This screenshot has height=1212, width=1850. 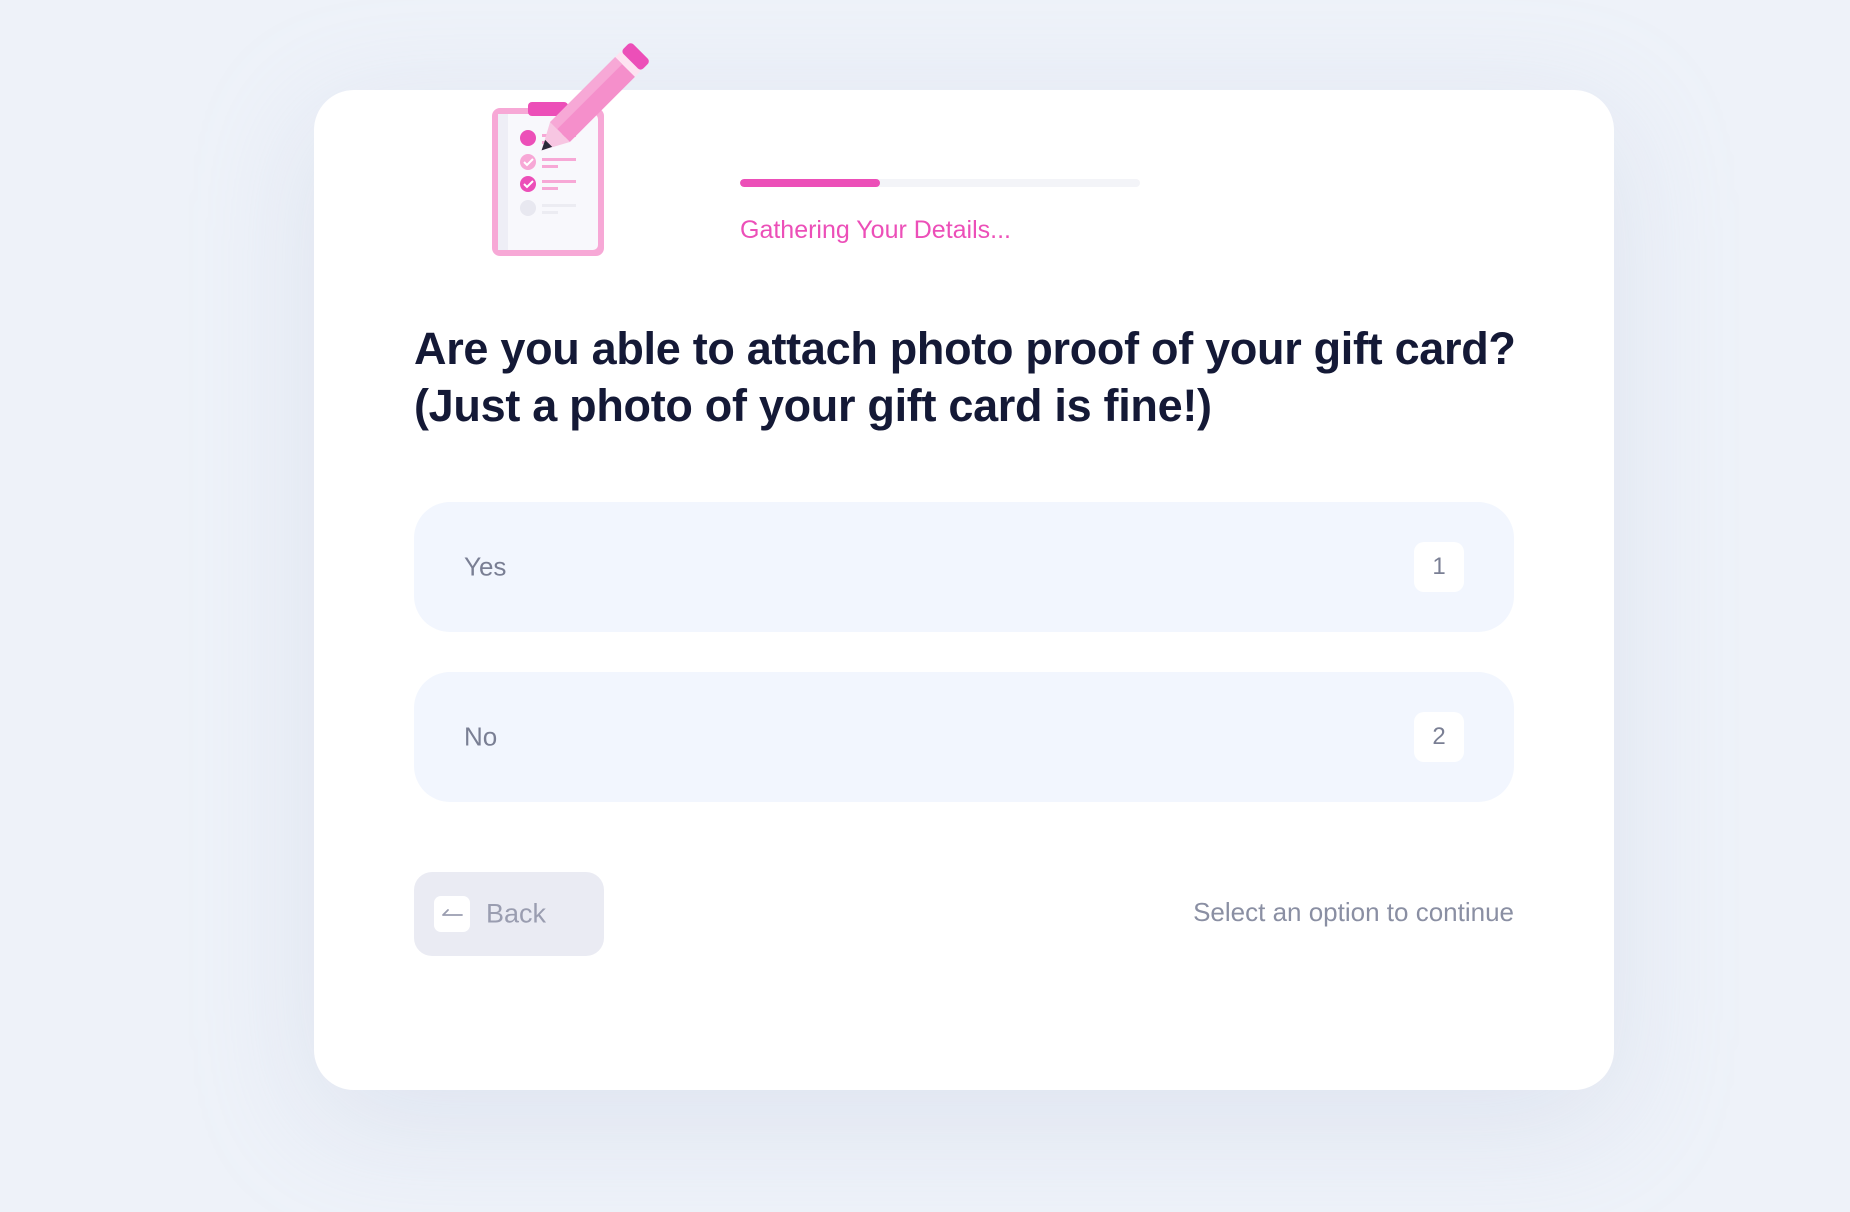 What do you see at coordinates (584, 153) in the screenshot?
I see `clipboard-checklist-pencil-icon` at bounding box center [584, 153].